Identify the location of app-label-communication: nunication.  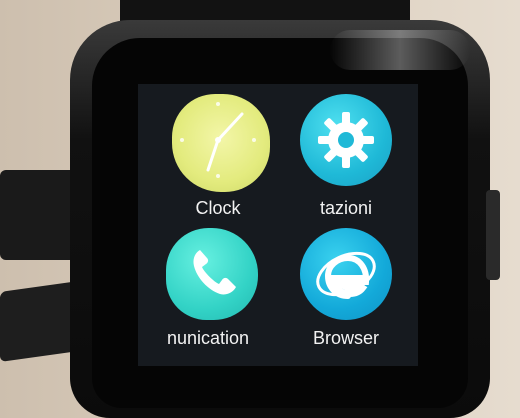
(208, 338).